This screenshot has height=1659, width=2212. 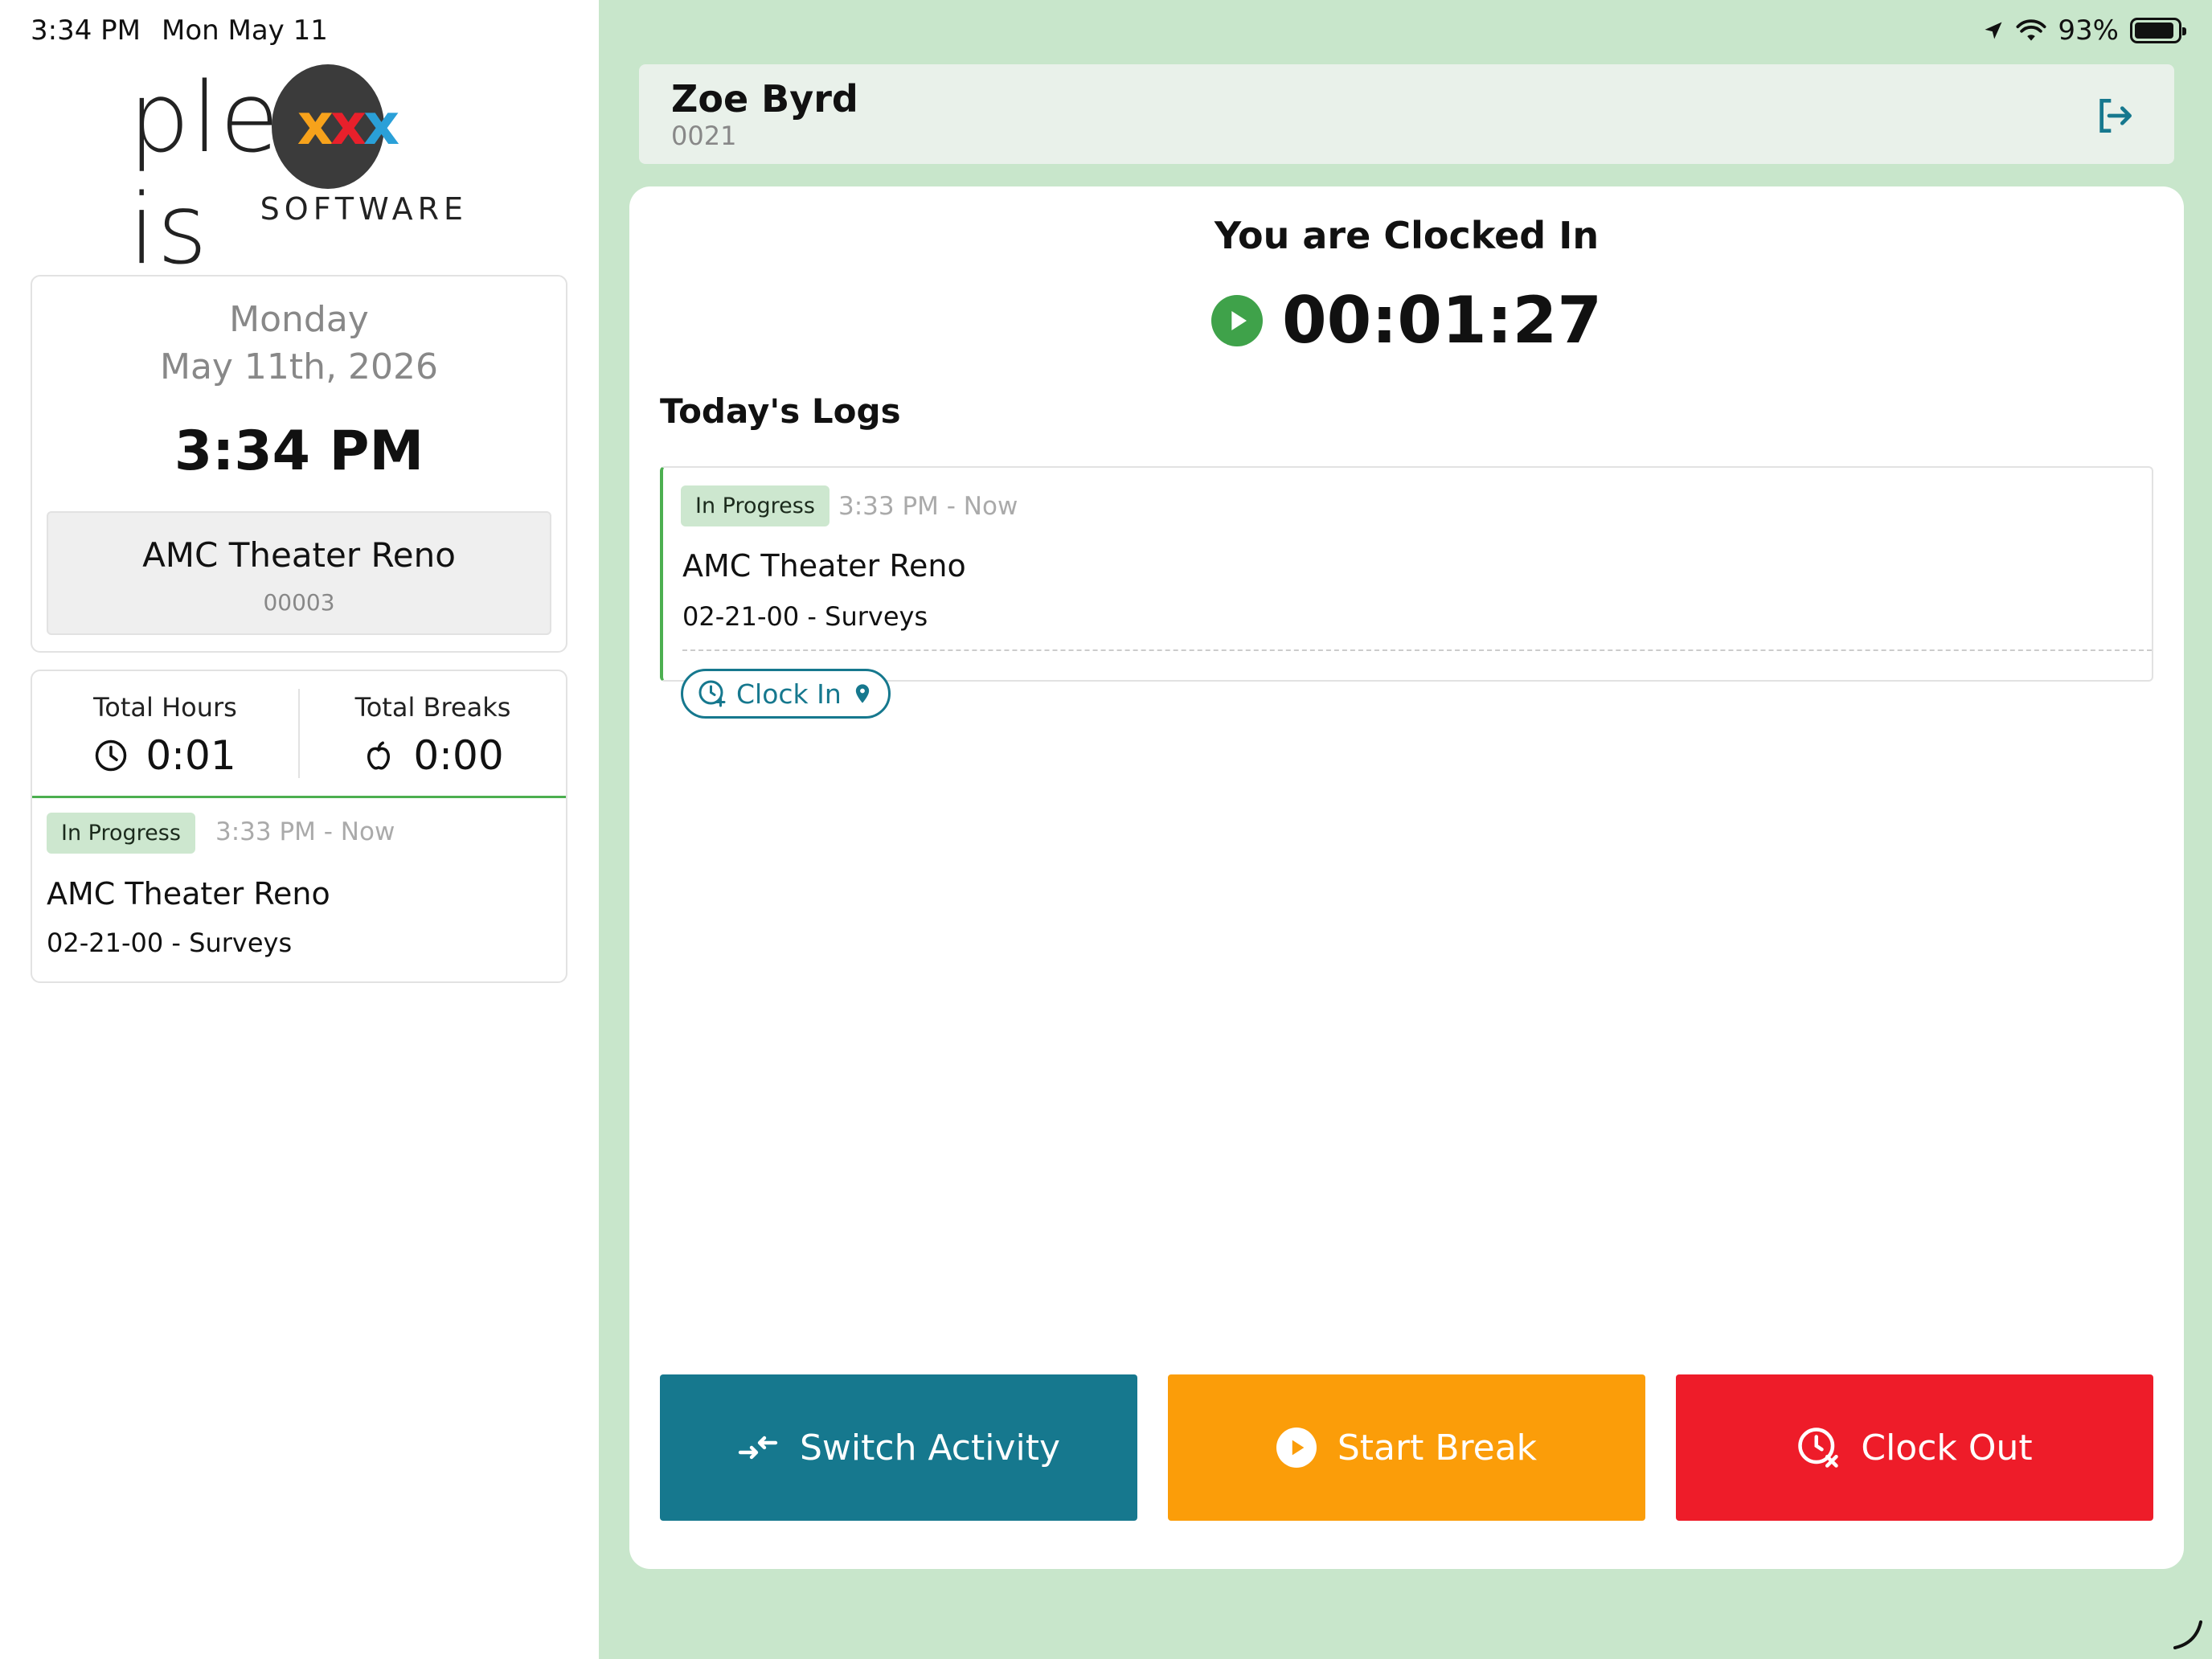 I want to click on date-day: Monday, so click(x=299, y=319).